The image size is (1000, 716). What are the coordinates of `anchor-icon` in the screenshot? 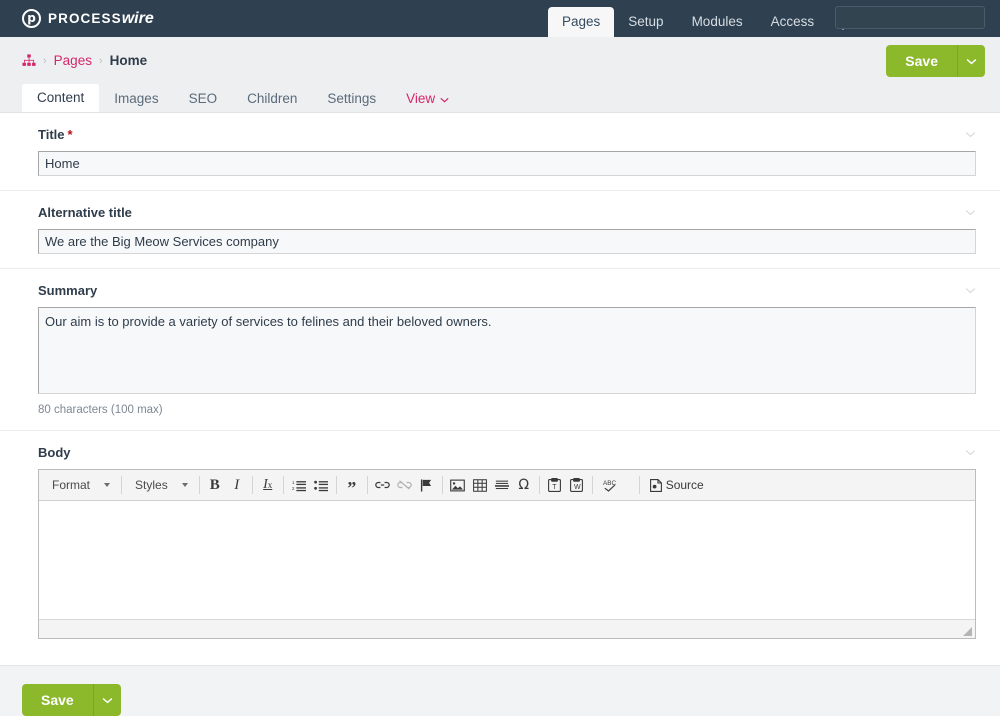 It's located at (427, 485).